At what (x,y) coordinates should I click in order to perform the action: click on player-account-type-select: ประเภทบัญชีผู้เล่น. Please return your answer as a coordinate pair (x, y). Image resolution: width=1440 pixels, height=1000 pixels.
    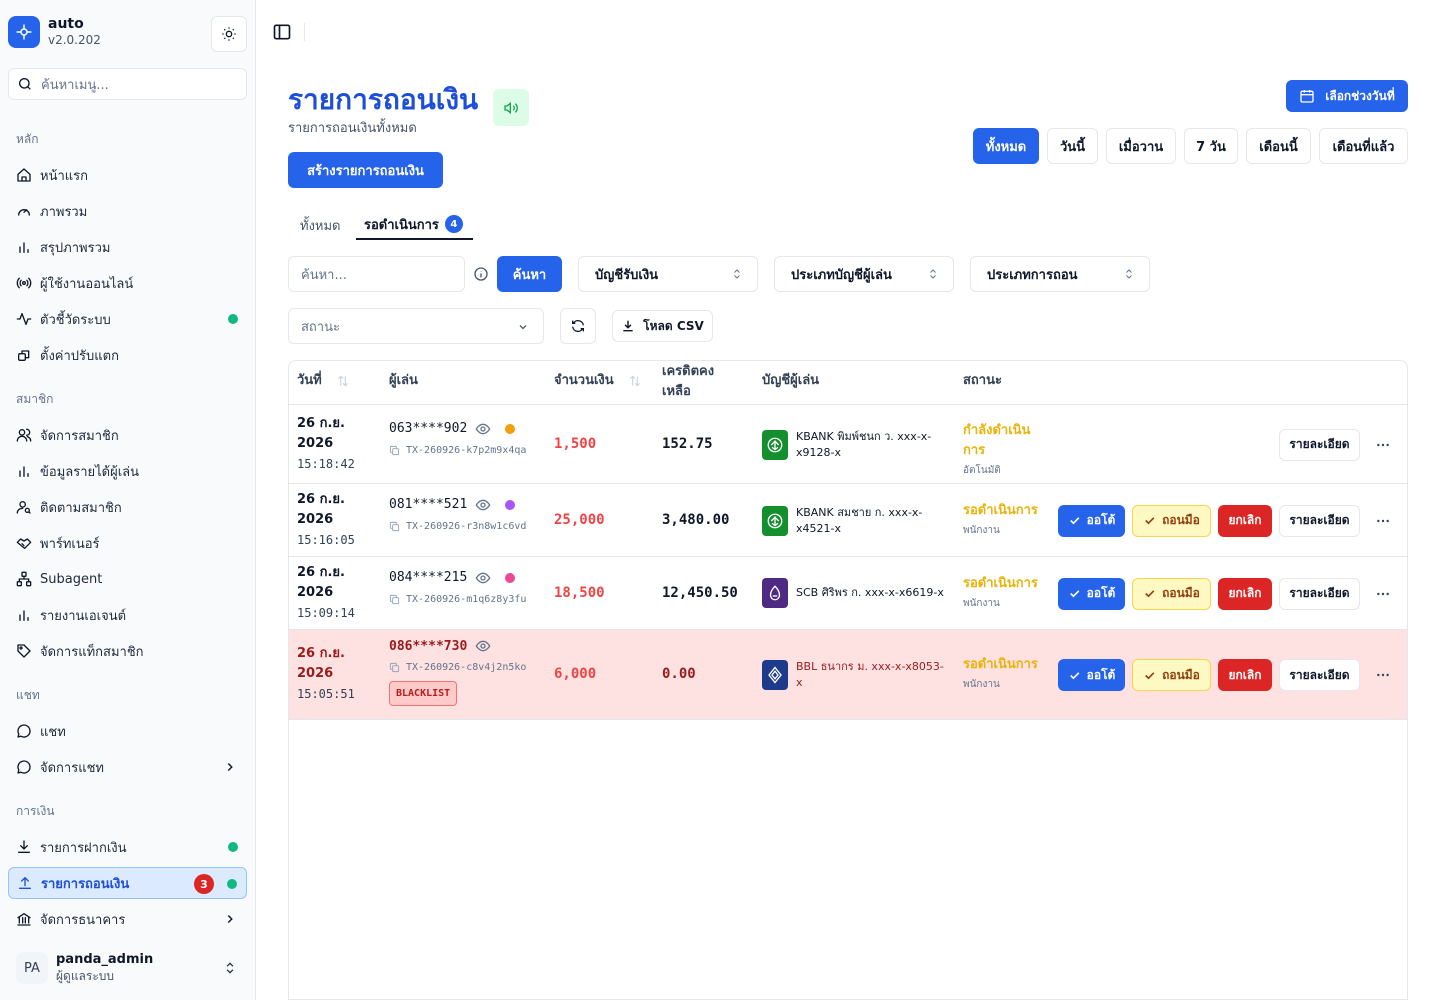
    Looking at the image, I should click on (864, 274).